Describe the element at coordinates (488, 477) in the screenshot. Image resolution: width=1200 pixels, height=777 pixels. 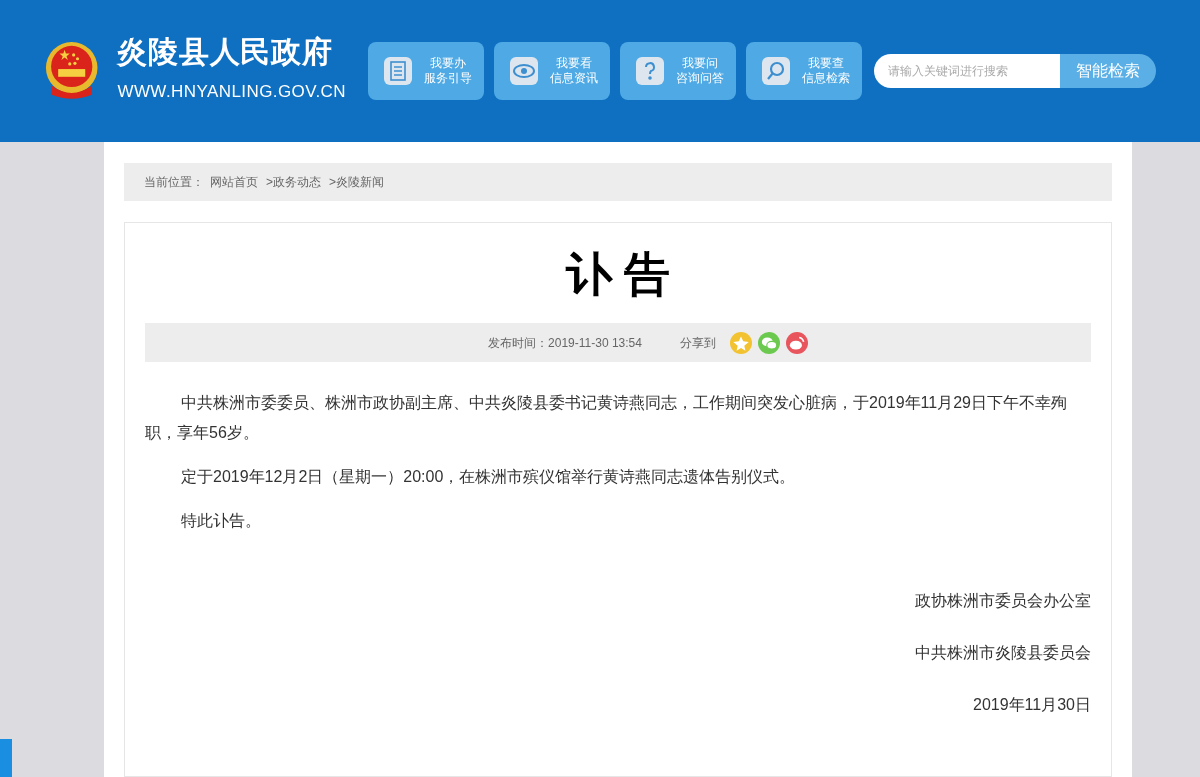
I see `article-paragraph: 定于2019年12月2日（星期一）20:00，在株洲市殡仪馆举行黄诗燕同志遗体告别仪式。` at that location.